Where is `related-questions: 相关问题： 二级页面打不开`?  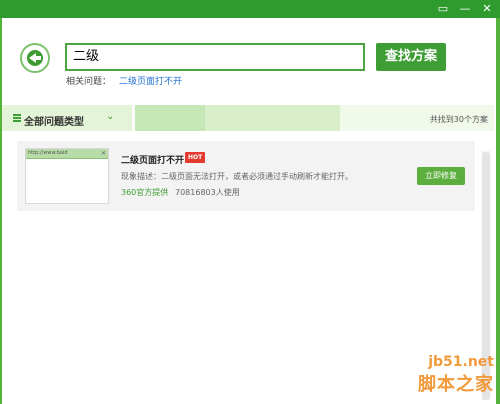 related-questions: 相关问题： 二级页面打不开 is located at coordinates (124, 80).